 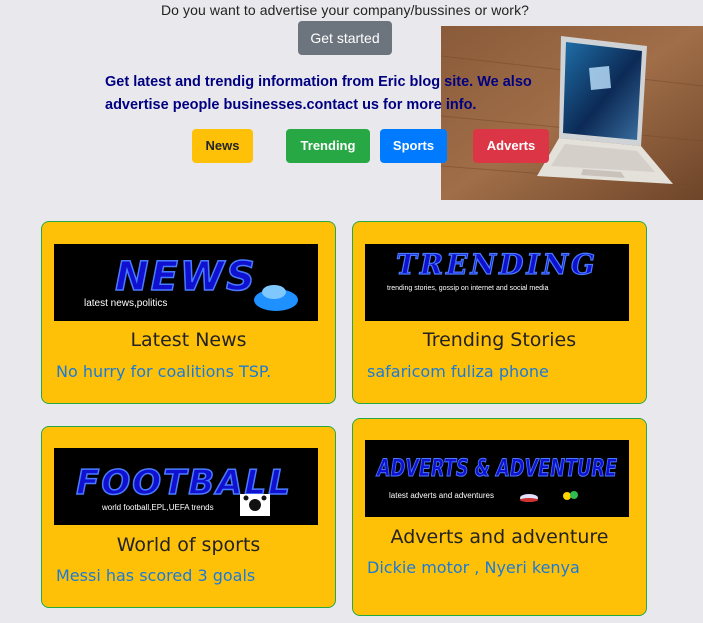 I want to click on news-banner-subtitle: latest news,politics, so click(x=125, y=303).